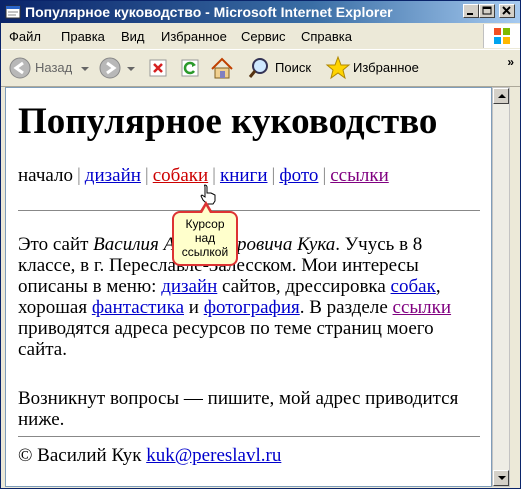 The width and height of the screenshot is (521, 489). Describe the element at coordinates (189, 286) in the screenshot. I see `link-design: дизайн` at that location.